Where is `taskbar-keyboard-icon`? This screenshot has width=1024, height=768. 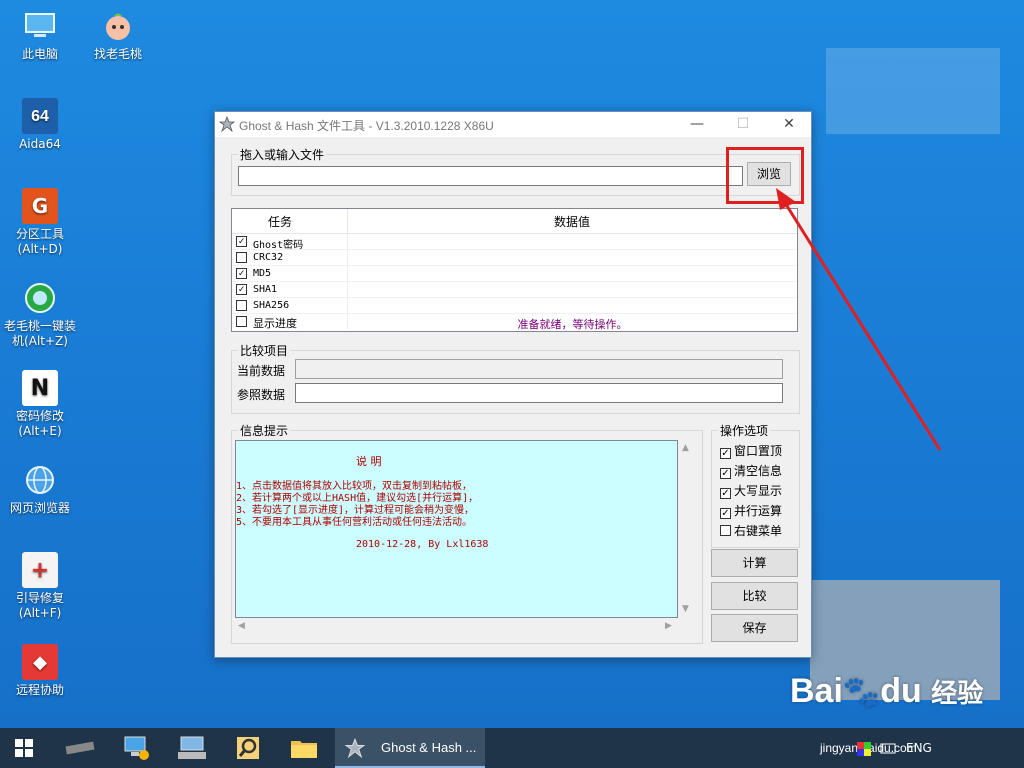 taskbar-keyboard-icon is located at coordinates (192, 748).